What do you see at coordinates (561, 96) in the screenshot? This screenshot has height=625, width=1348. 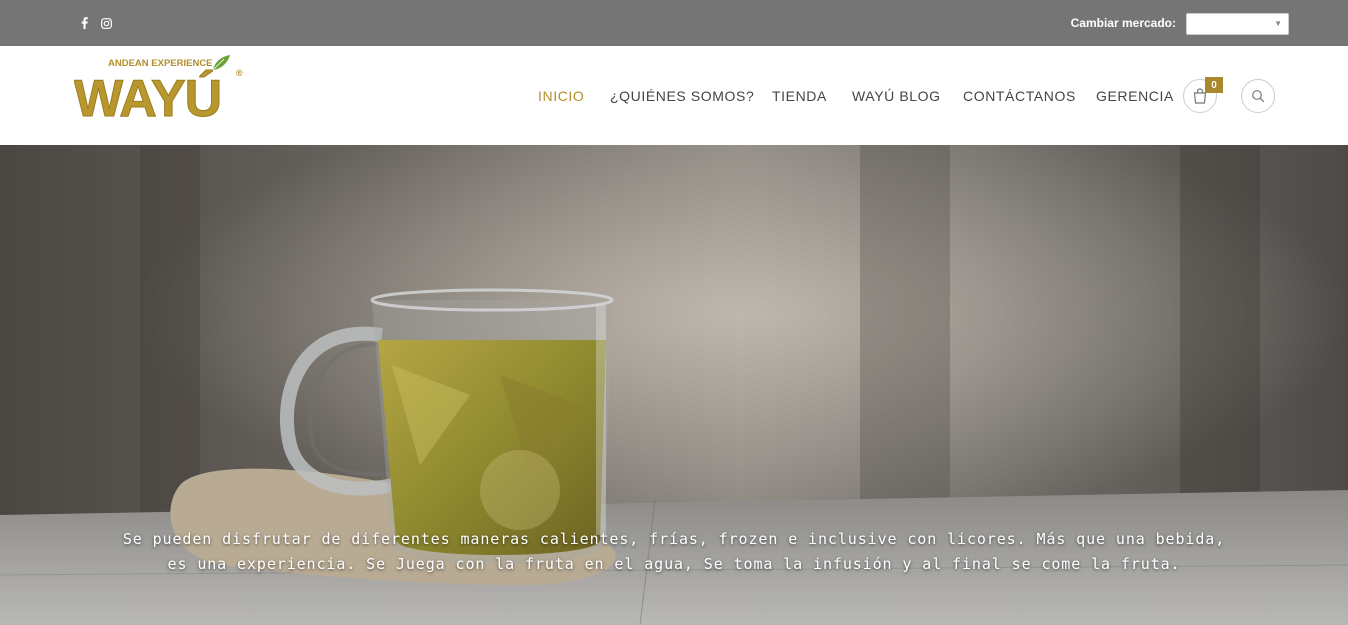 I see `nav-item-inicio: INICIO` at bounding box center [561, 96].